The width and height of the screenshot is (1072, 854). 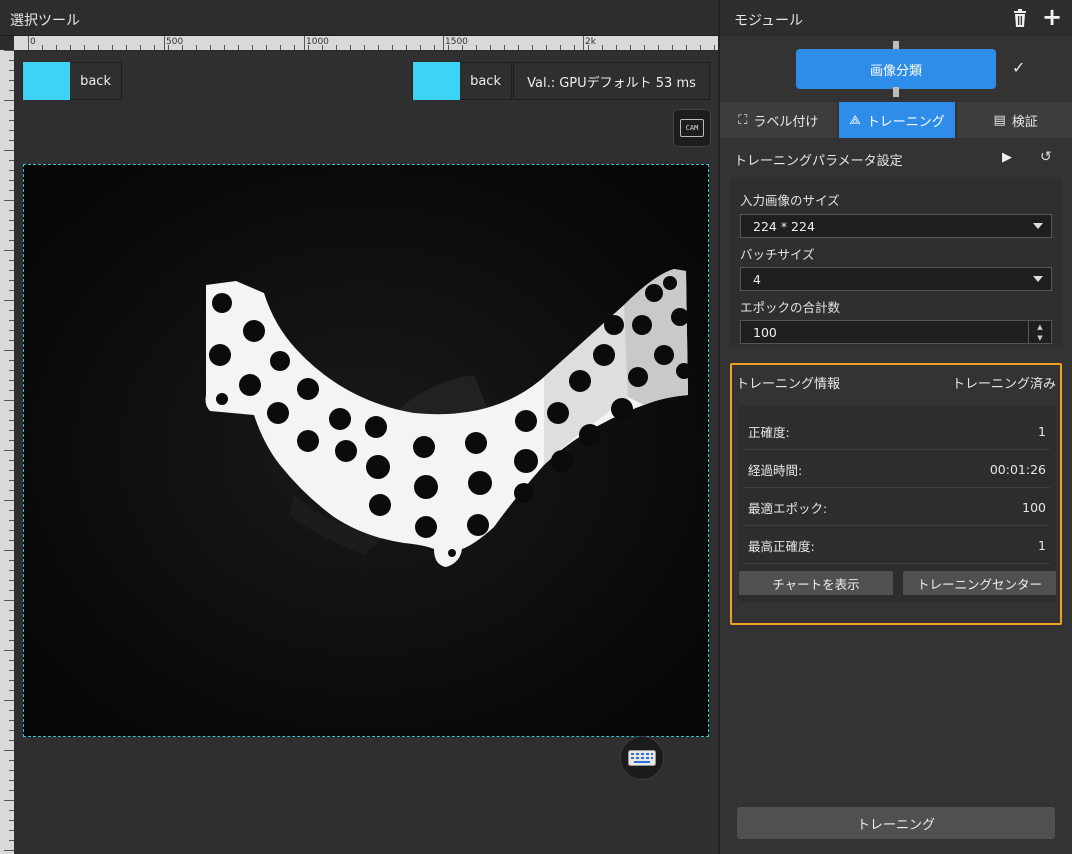 I want to click on validation-info-text: Val.: GPUデフォルト 53 ms, so click(x=611, y=83).